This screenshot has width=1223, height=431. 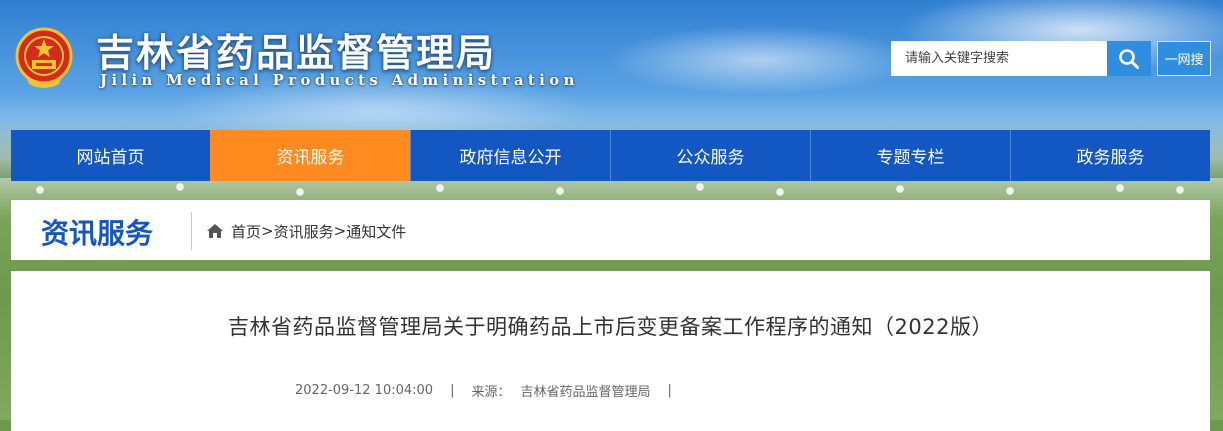 I want to click on article-title: 吉林省药品监督管理局关于明确药品上市后变更备案工作程序的通知（2022版）, so click(x=610, y=327).